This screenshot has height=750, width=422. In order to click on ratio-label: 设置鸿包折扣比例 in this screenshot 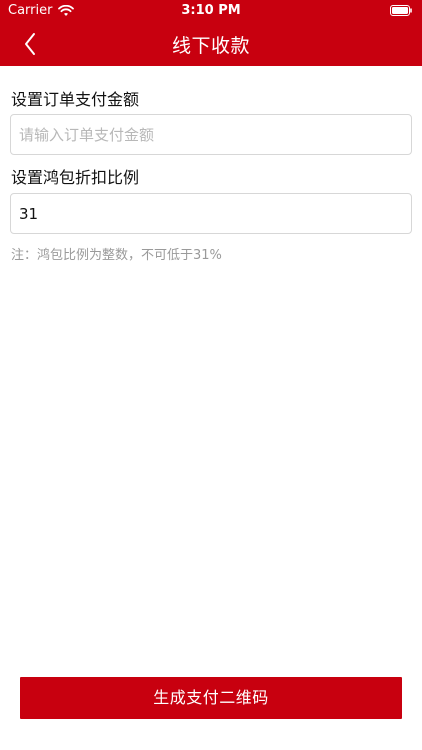, I will do `click(75, 177)`.